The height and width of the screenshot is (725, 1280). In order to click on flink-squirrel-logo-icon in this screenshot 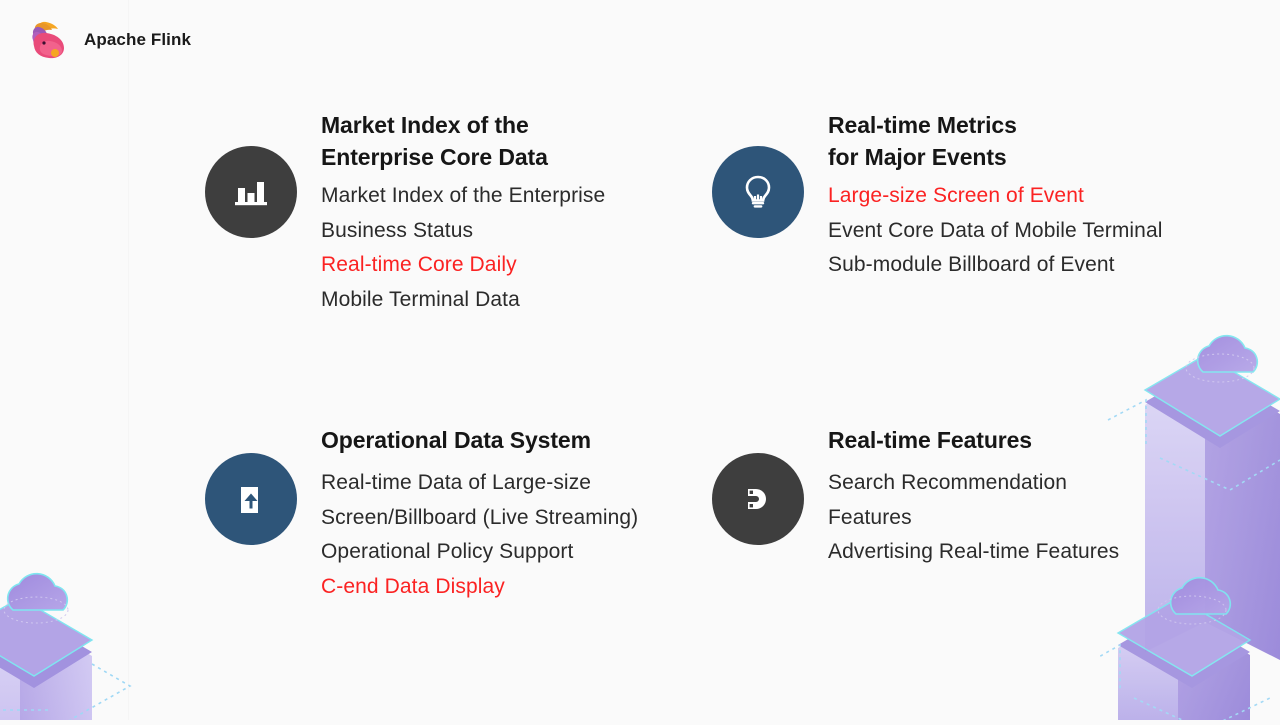, I will do `click(48, 40)`.